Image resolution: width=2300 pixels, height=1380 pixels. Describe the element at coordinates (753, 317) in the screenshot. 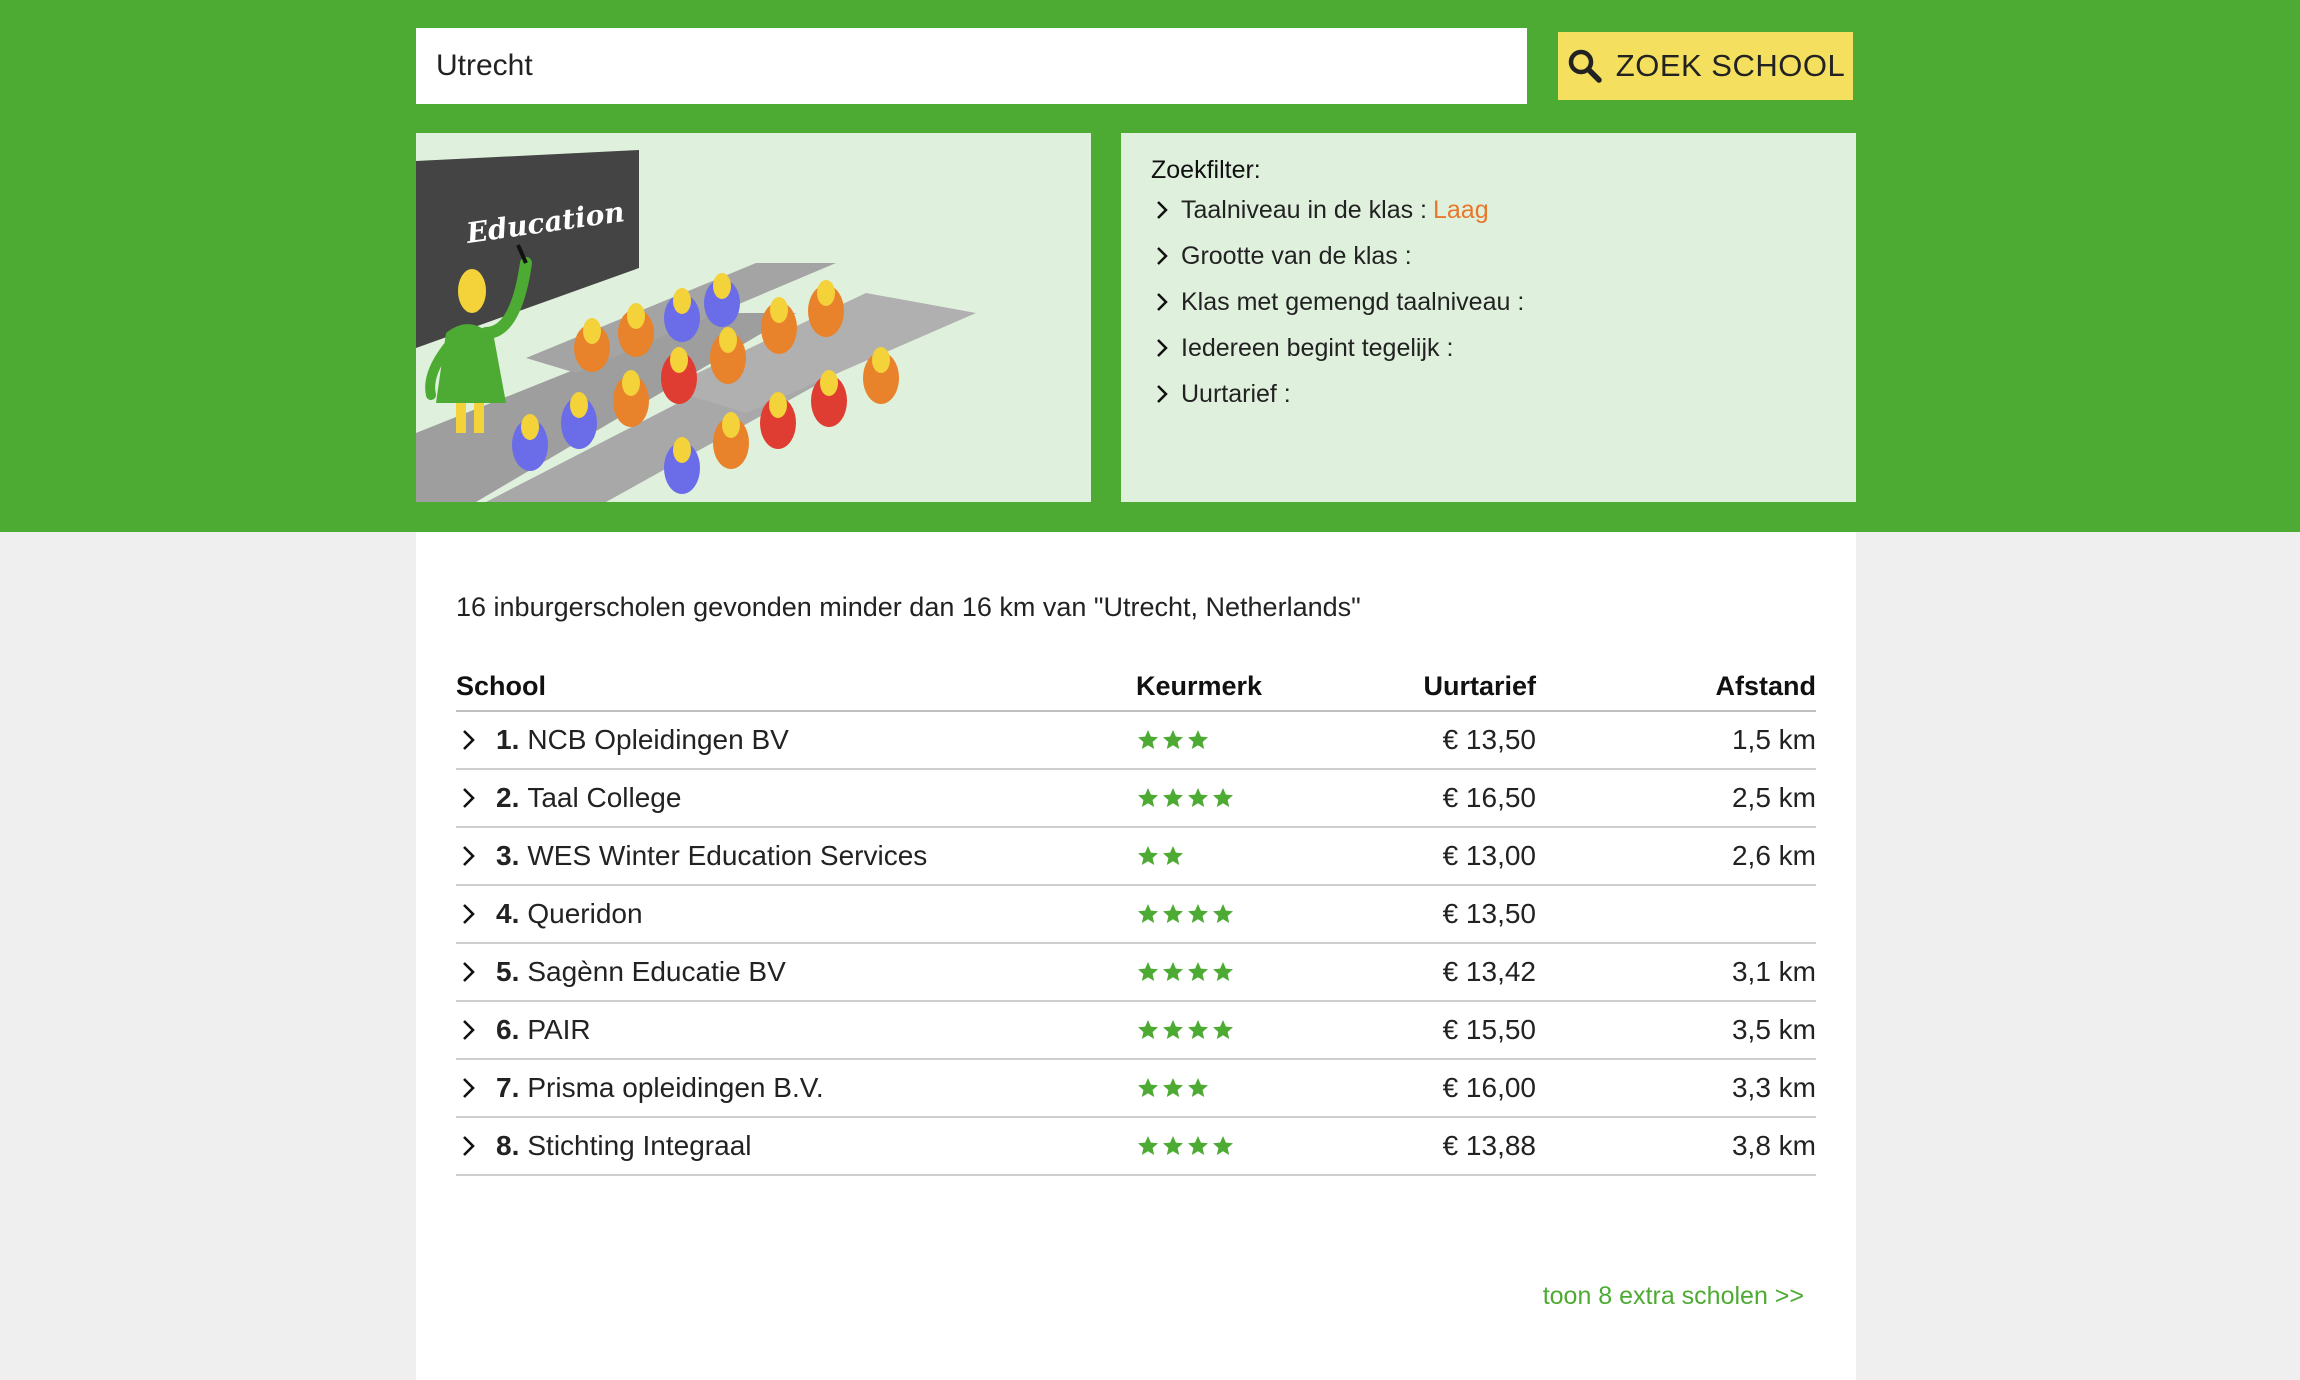

I see `classroom-illustration: Education` at that location.